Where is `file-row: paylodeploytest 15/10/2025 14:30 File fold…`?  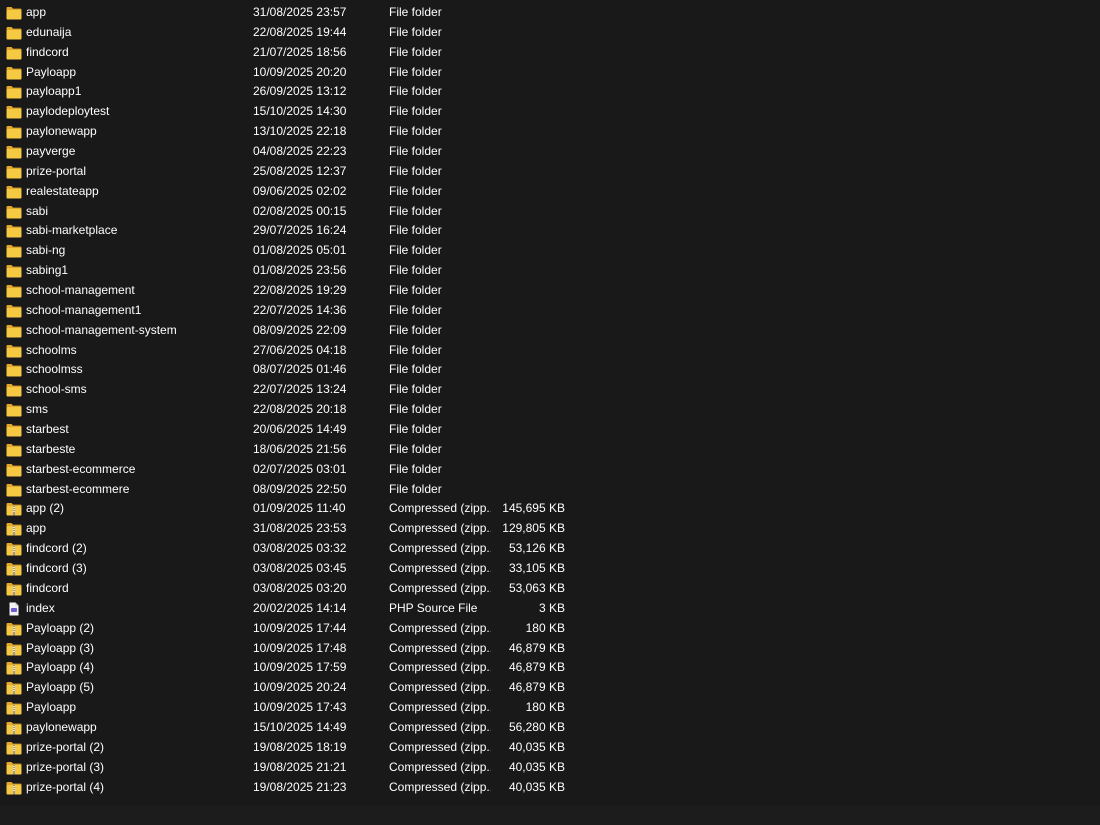 file-row: paylodeploytest 15/10/2025 14:30 File fold… is located at coordinates (550, 112).